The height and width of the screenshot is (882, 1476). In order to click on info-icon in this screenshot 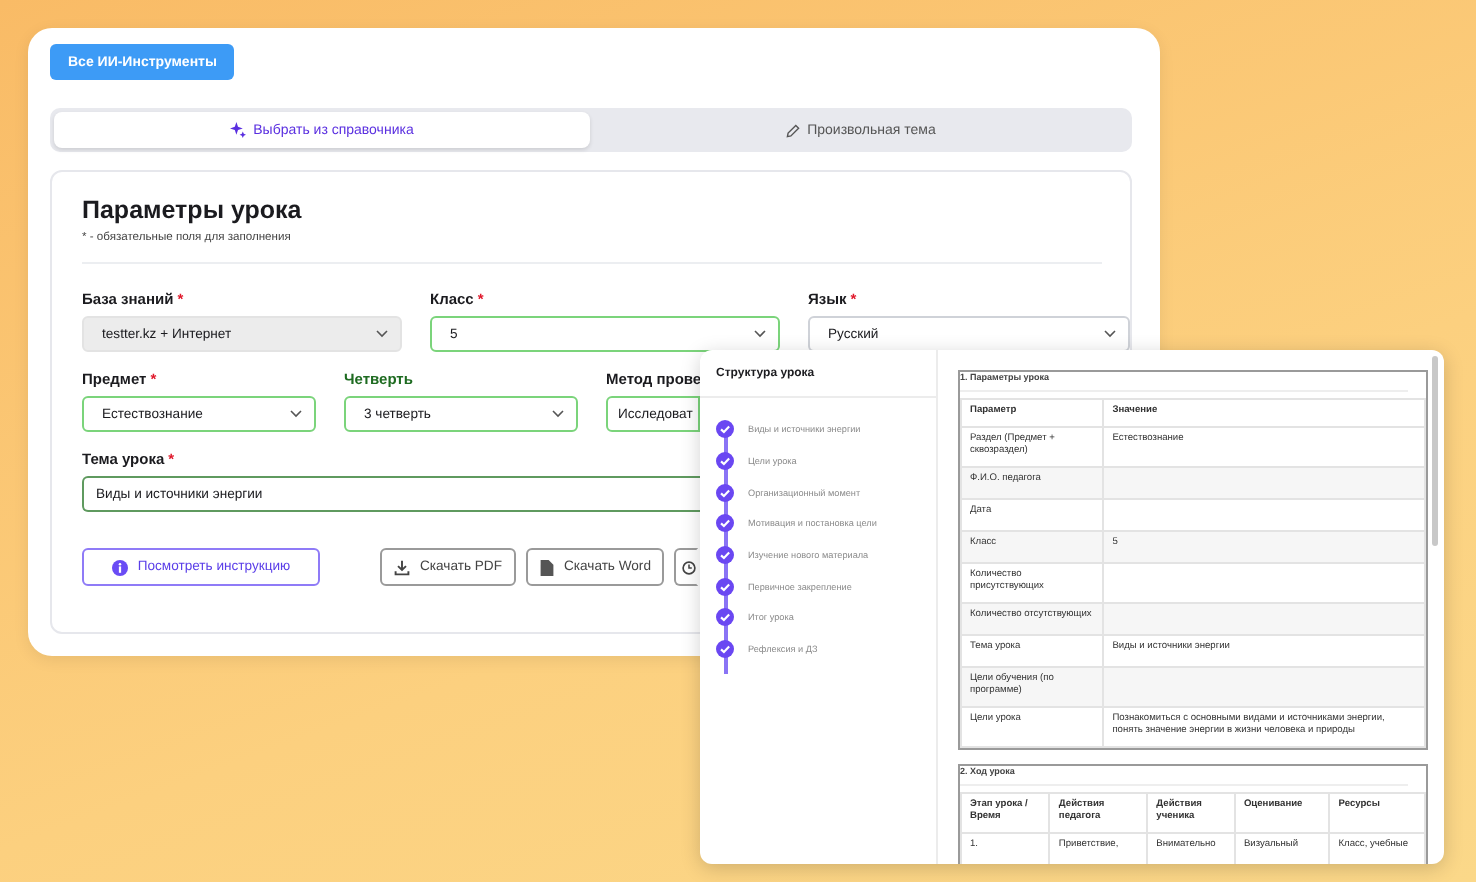, I will do `click(119, 567)`.